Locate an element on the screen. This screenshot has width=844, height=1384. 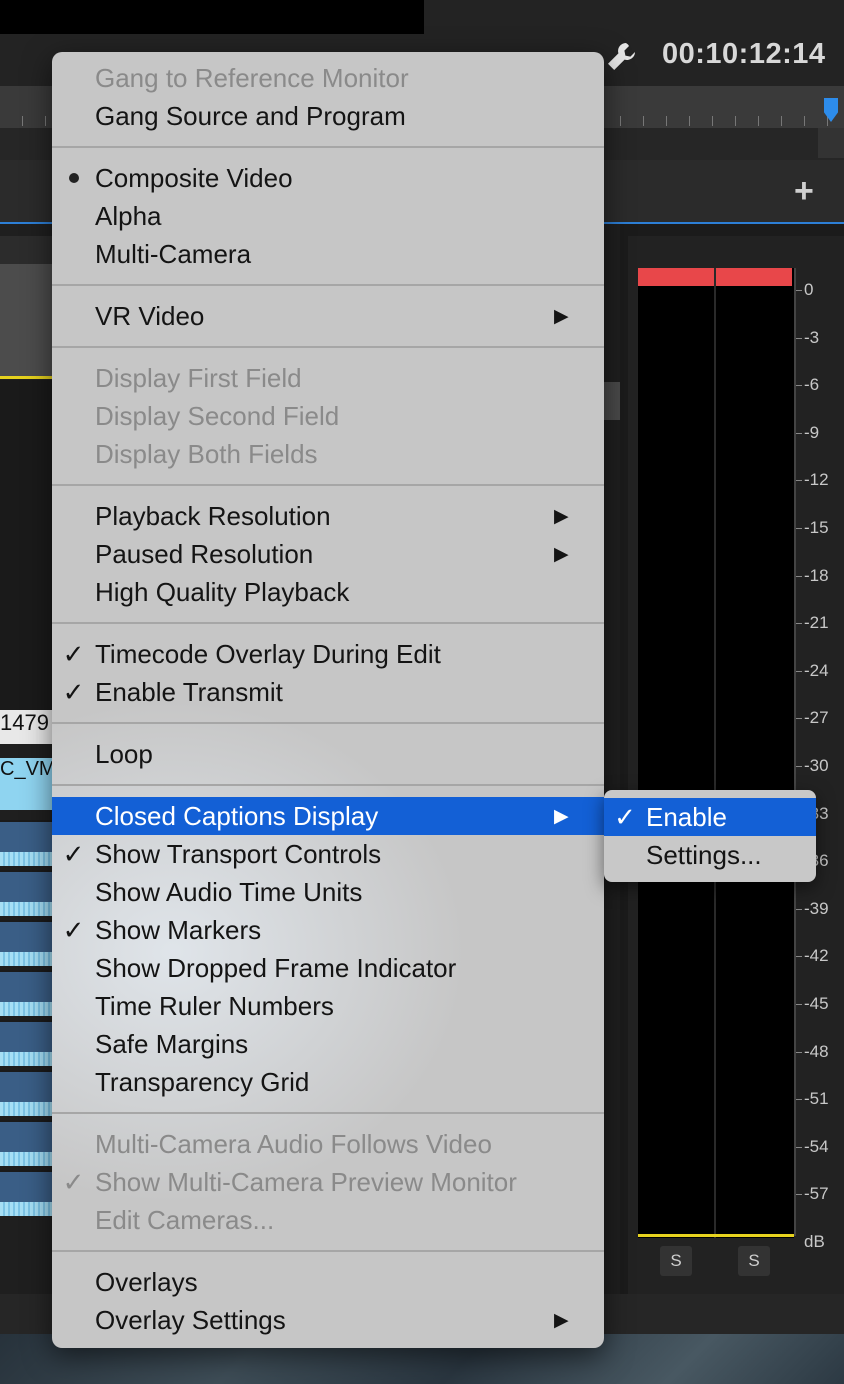
meter-scale-label: -51 is located at coordinates (816, 1099).